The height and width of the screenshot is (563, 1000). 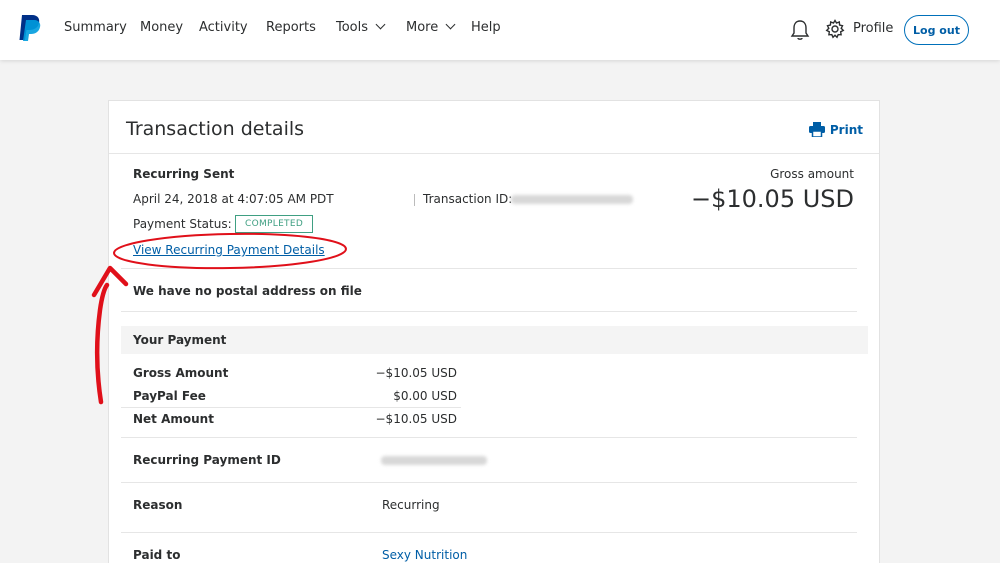 I want to click on nav-reports: Reports, so click(x=291, y=27).